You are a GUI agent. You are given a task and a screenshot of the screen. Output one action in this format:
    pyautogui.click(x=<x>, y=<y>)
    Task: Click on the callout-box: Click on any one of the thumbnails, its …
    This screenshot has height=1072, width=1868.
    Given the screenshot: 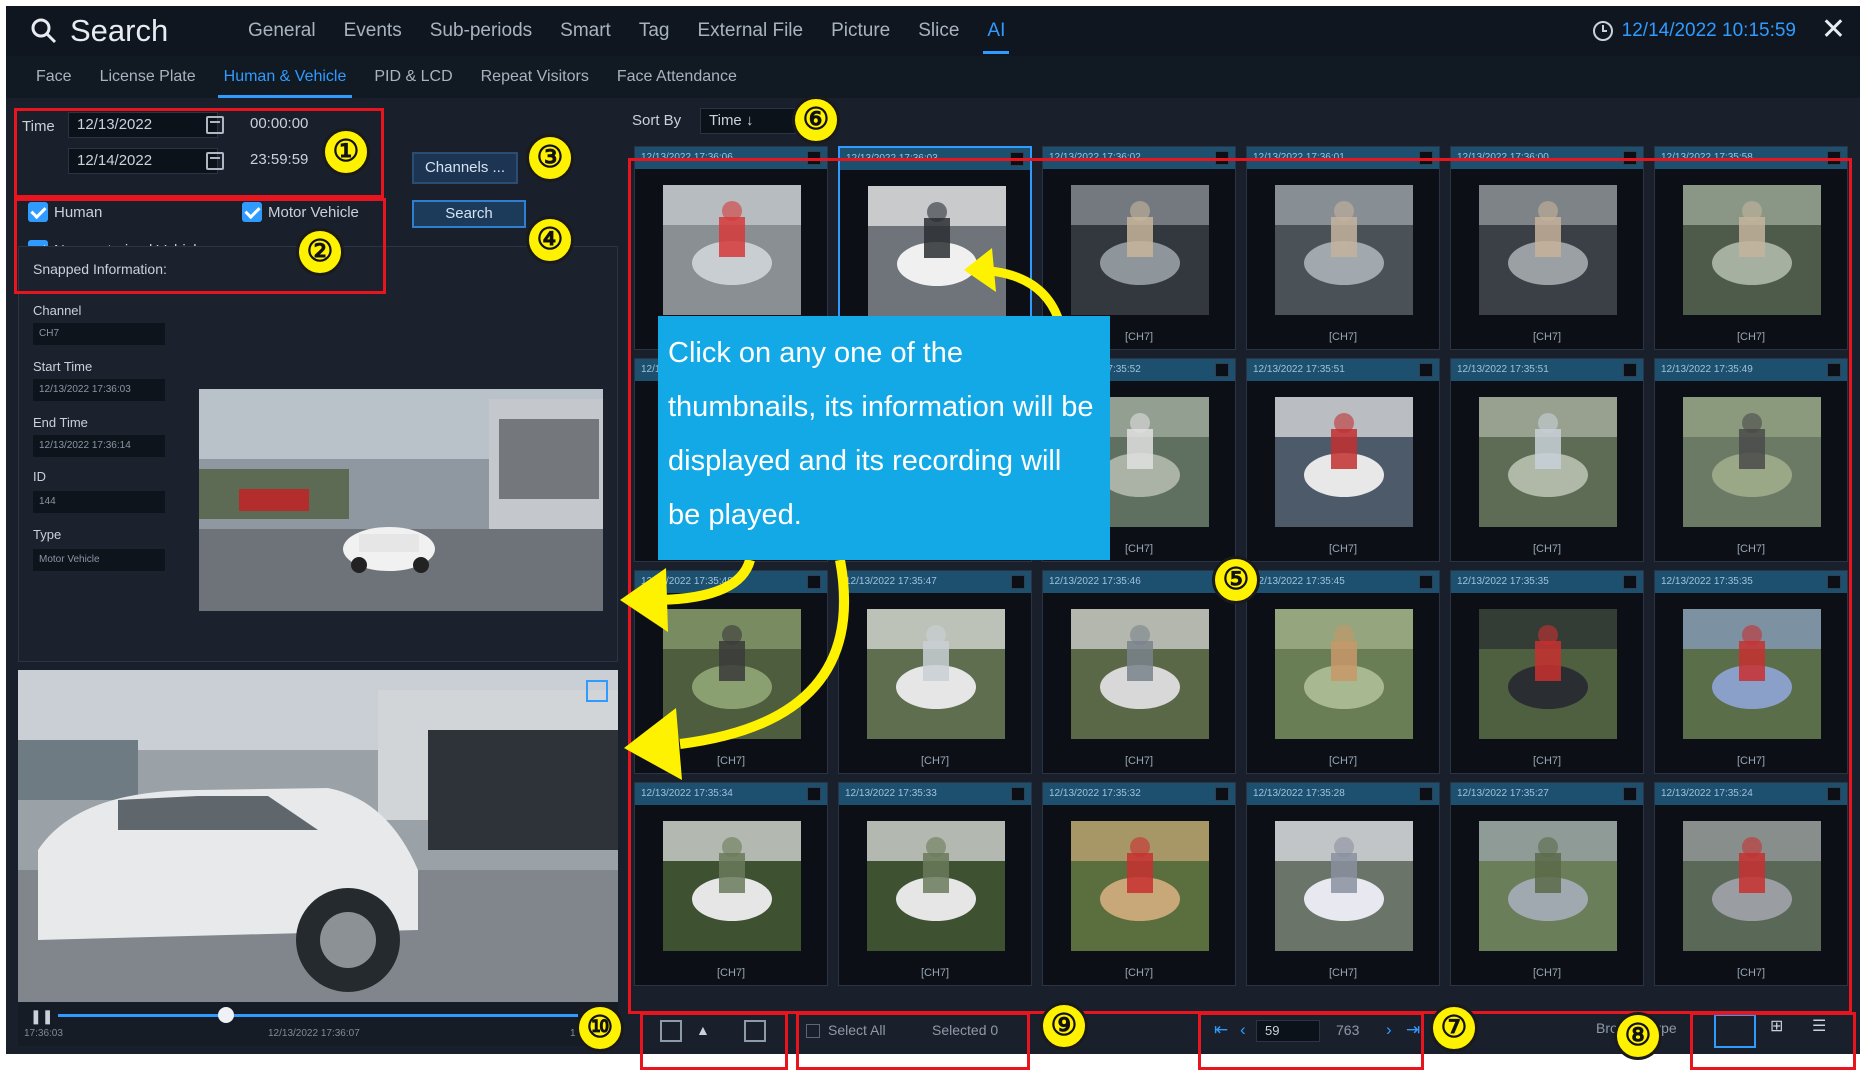 What is the action you would take?
    pyautogui.click(x=884, y=438)
    